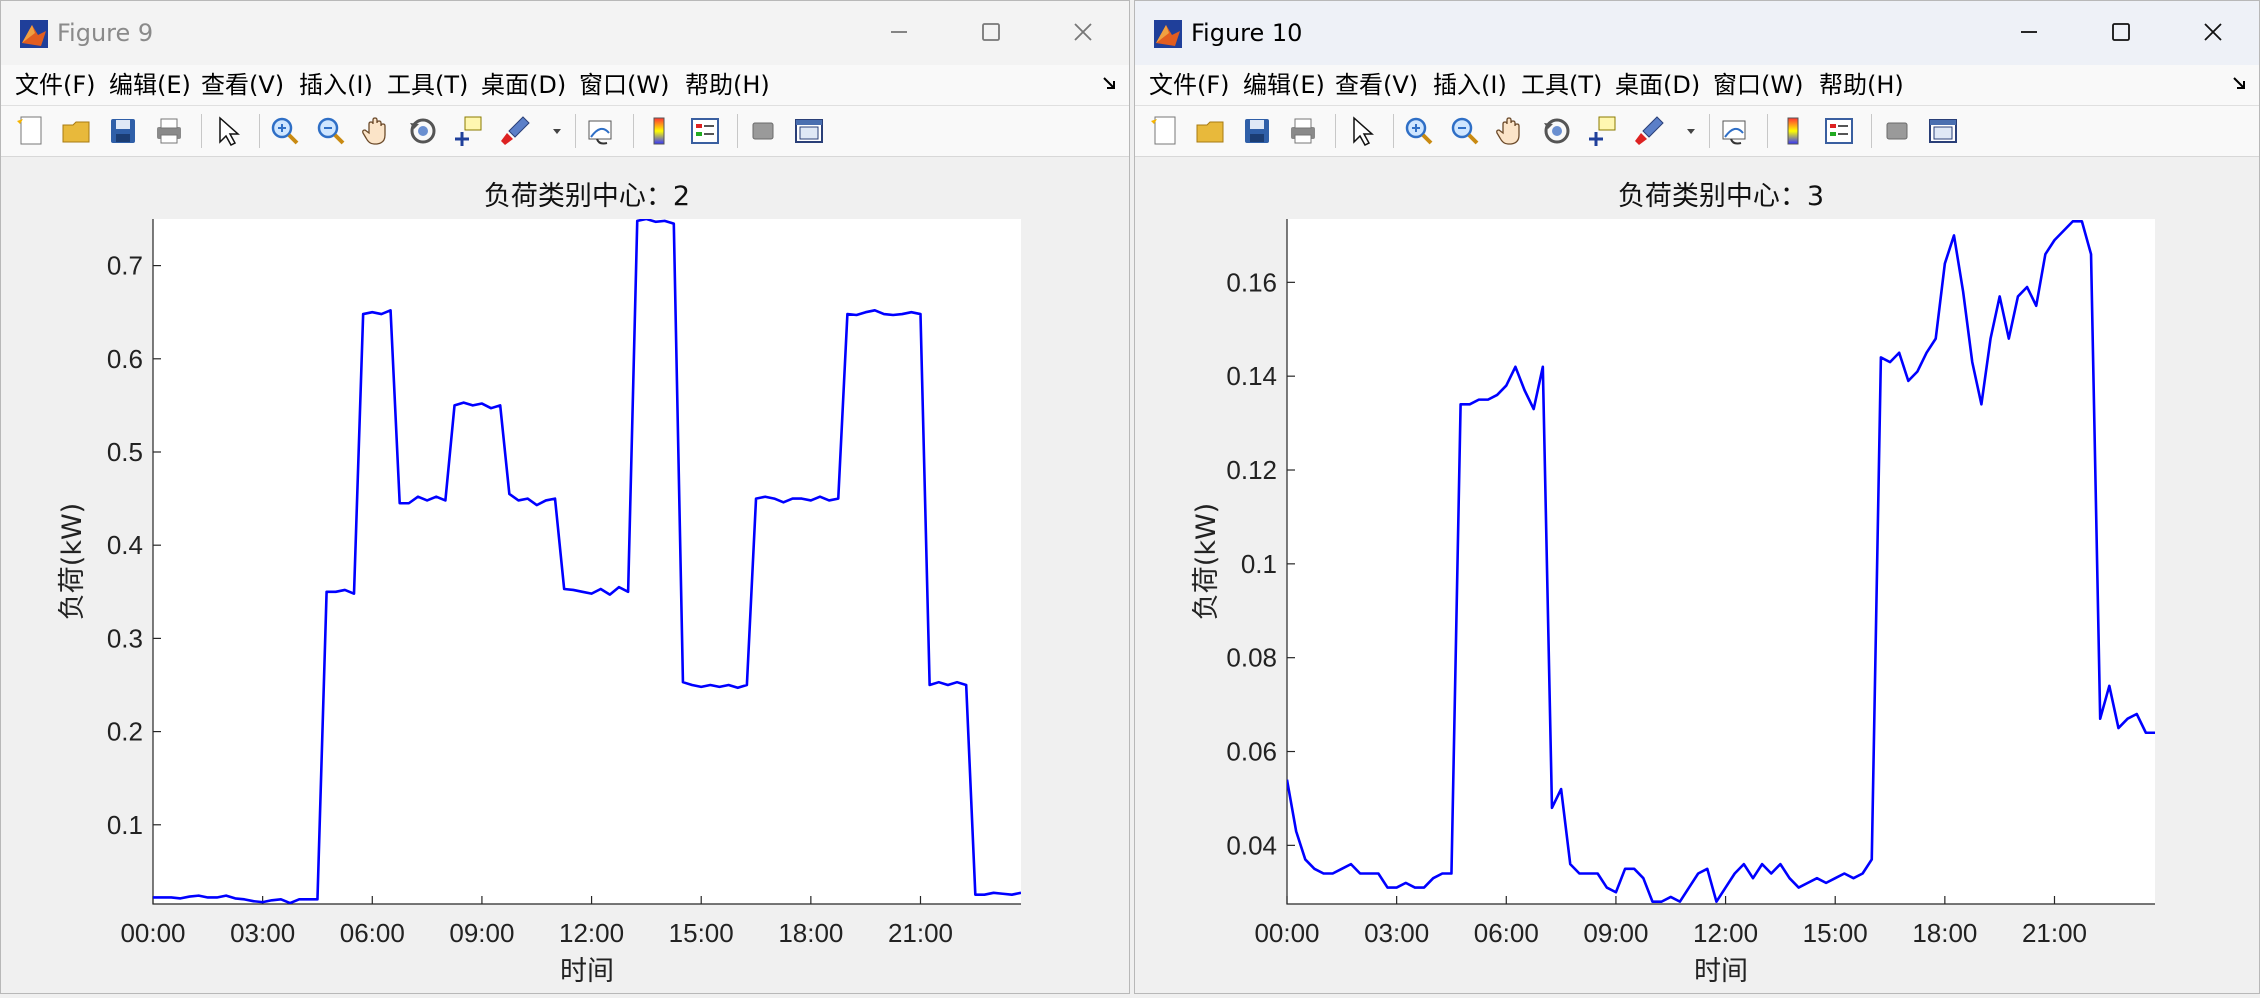  I want to click on y-tick-label: 0.5, so click(125, 452).